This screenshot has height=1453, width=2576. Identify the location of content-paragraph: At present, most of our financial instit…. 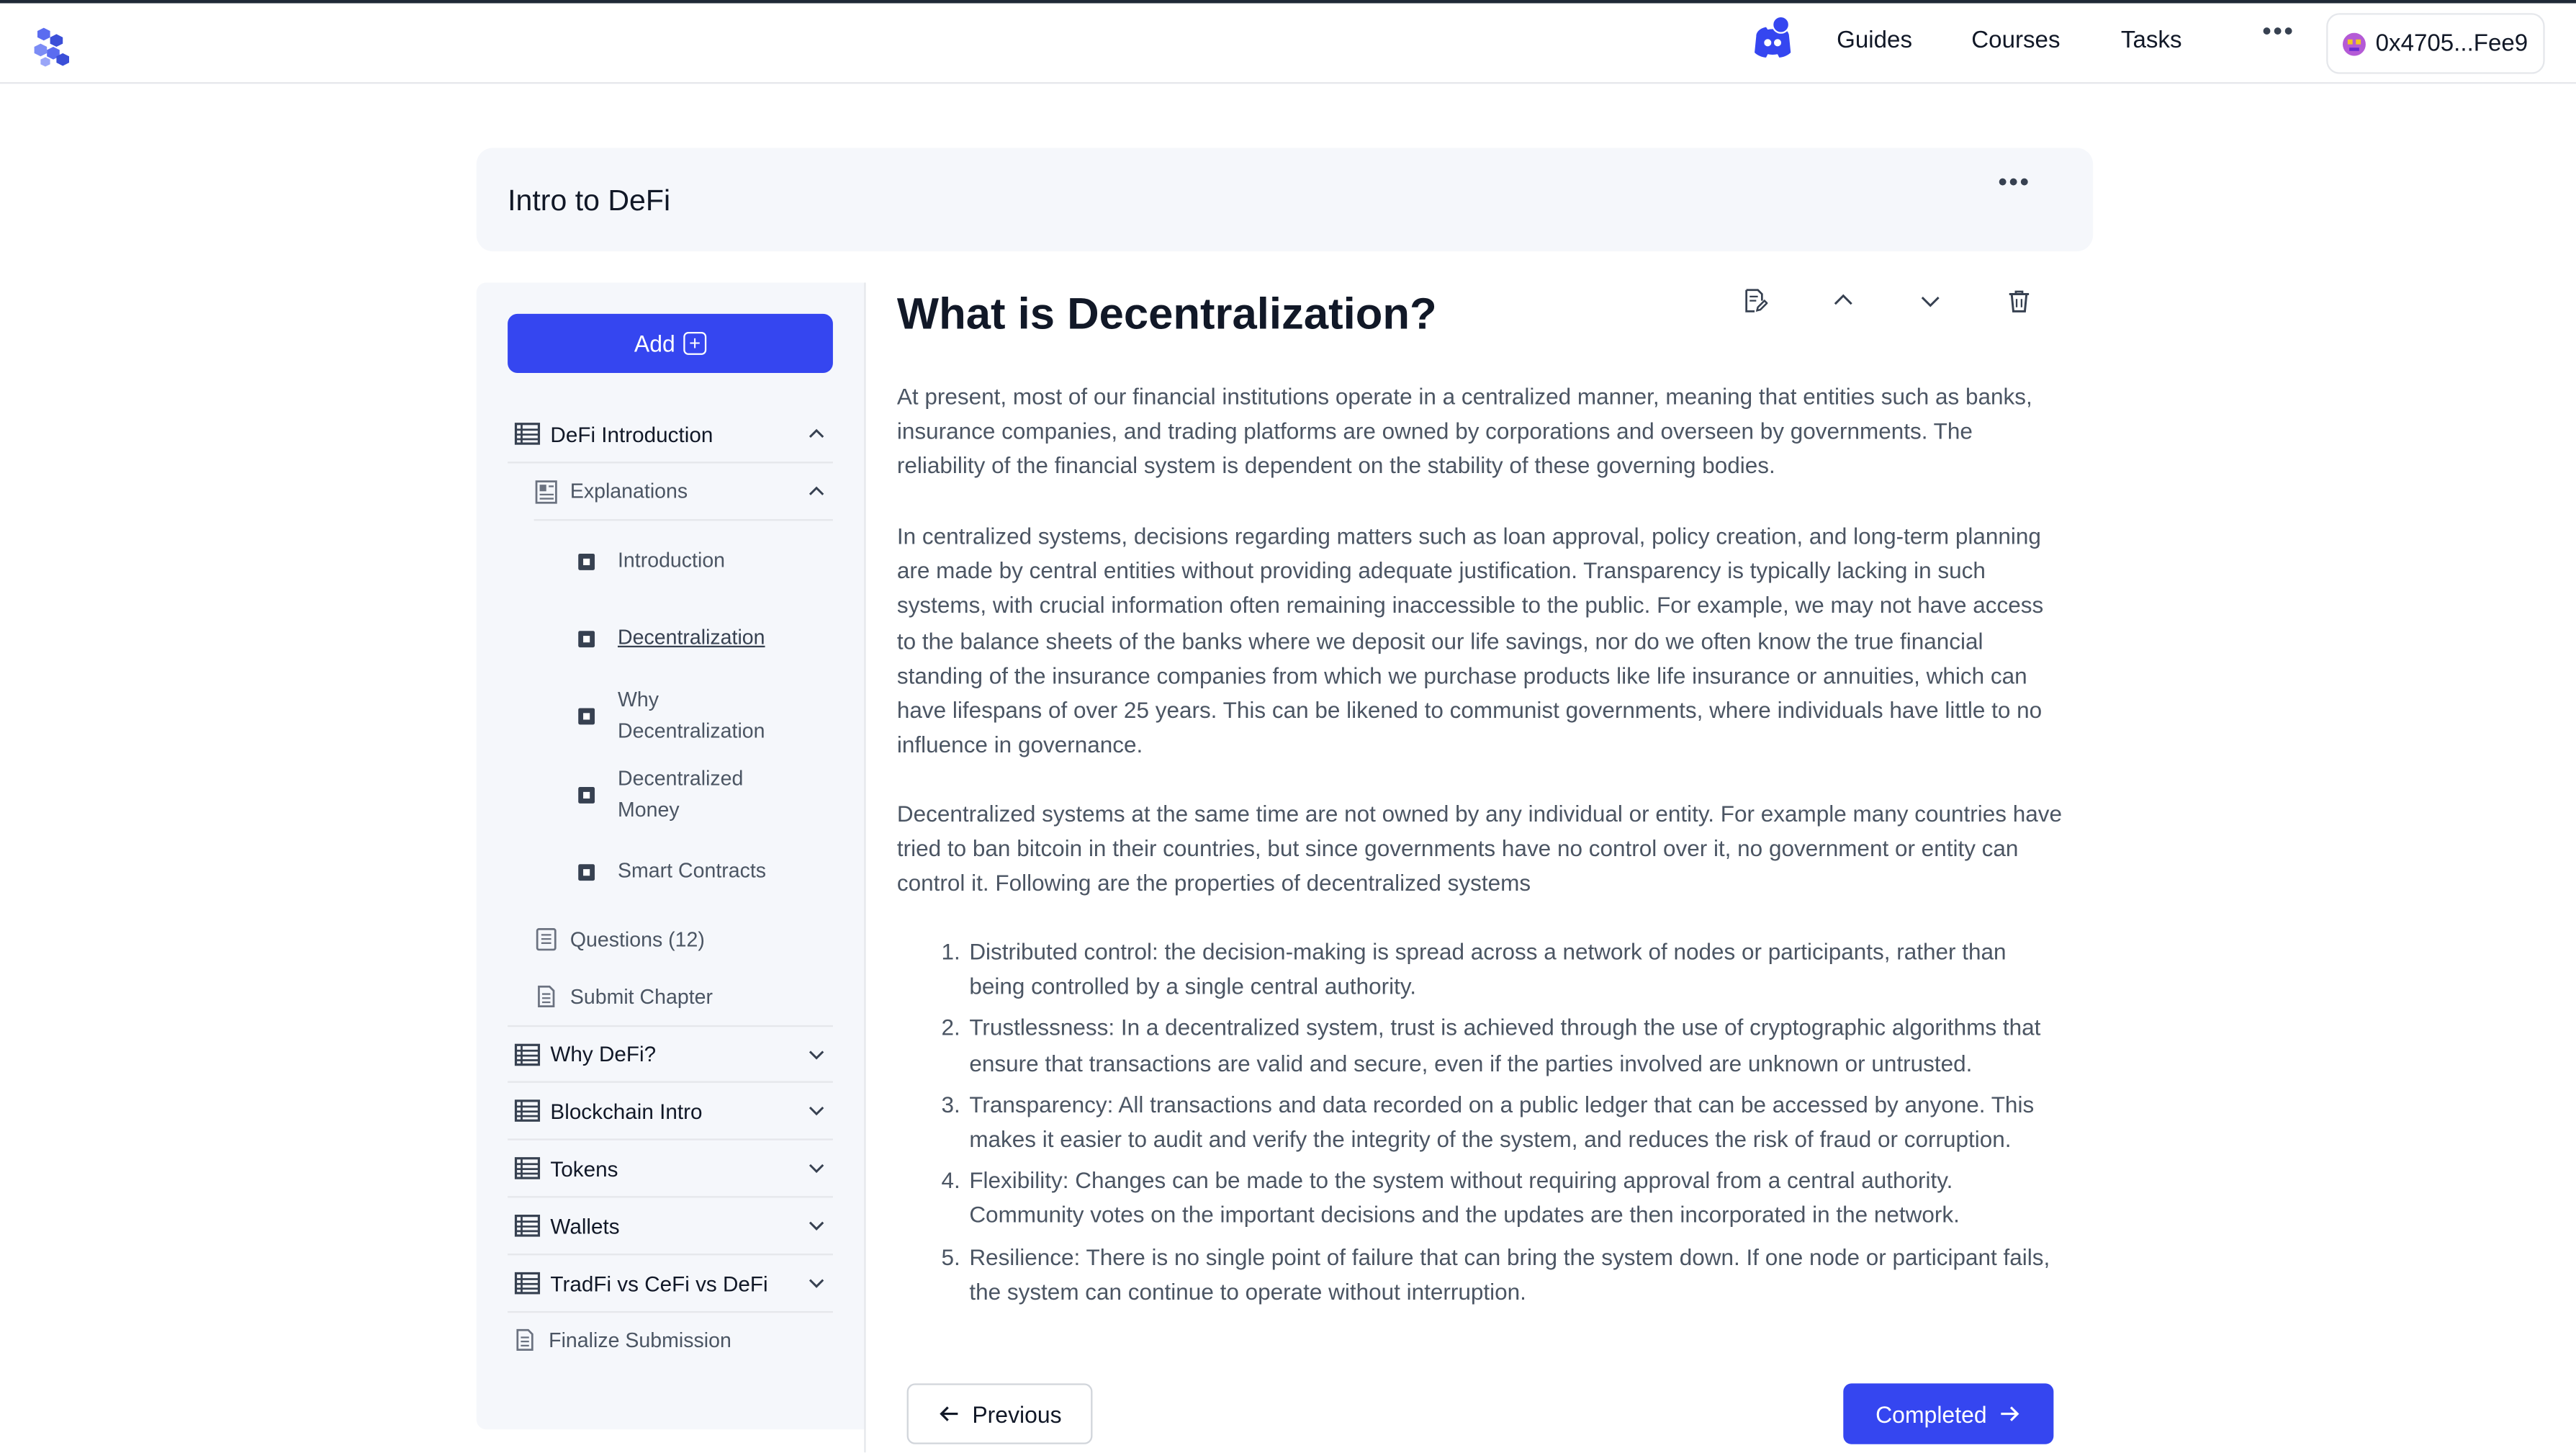
(1464, 431).